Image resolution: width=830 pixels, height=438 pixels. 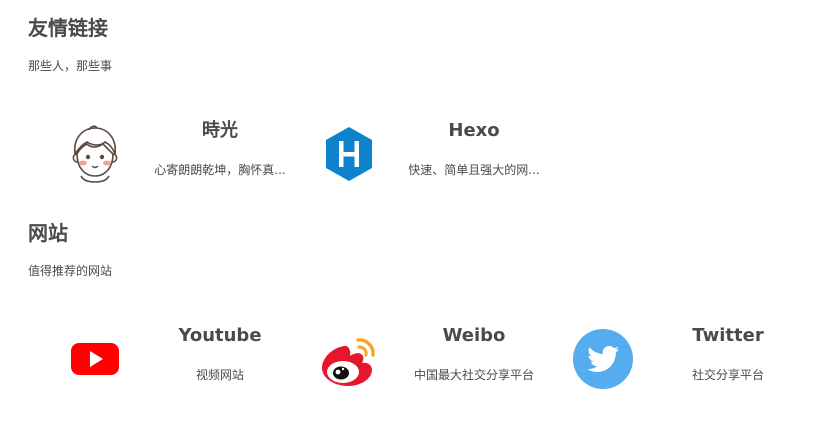 I want to click on section-title-friends: 友情链接, so click(x=68, y=28).